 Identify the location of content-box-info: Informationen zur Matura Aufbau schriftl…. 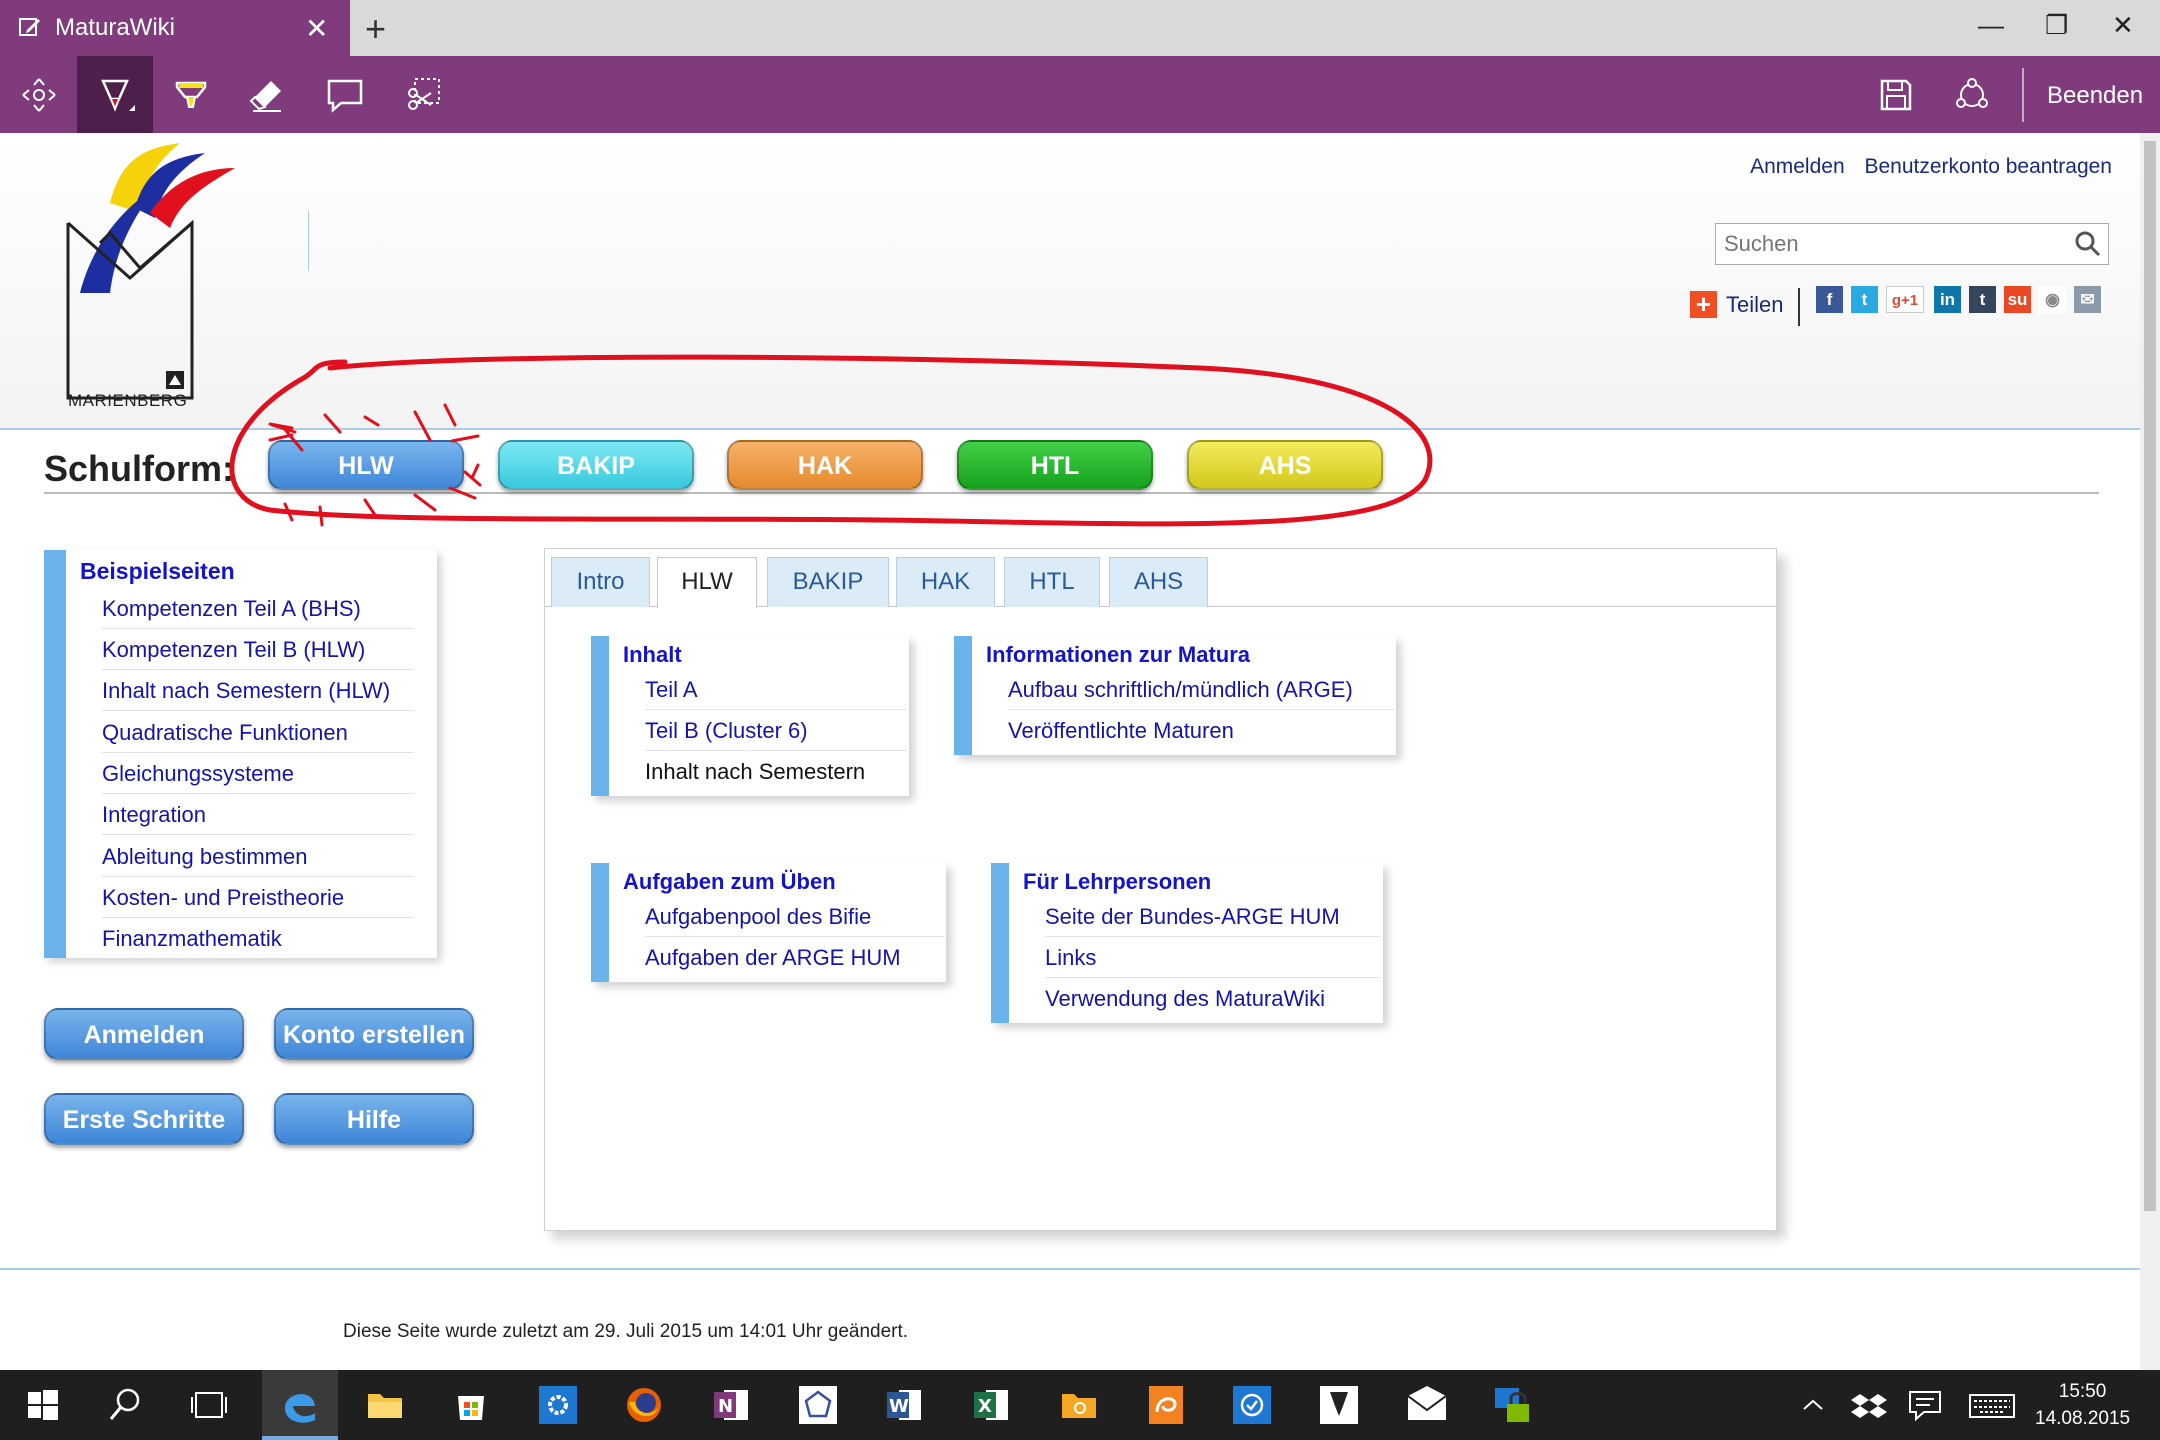
(1175, 695).